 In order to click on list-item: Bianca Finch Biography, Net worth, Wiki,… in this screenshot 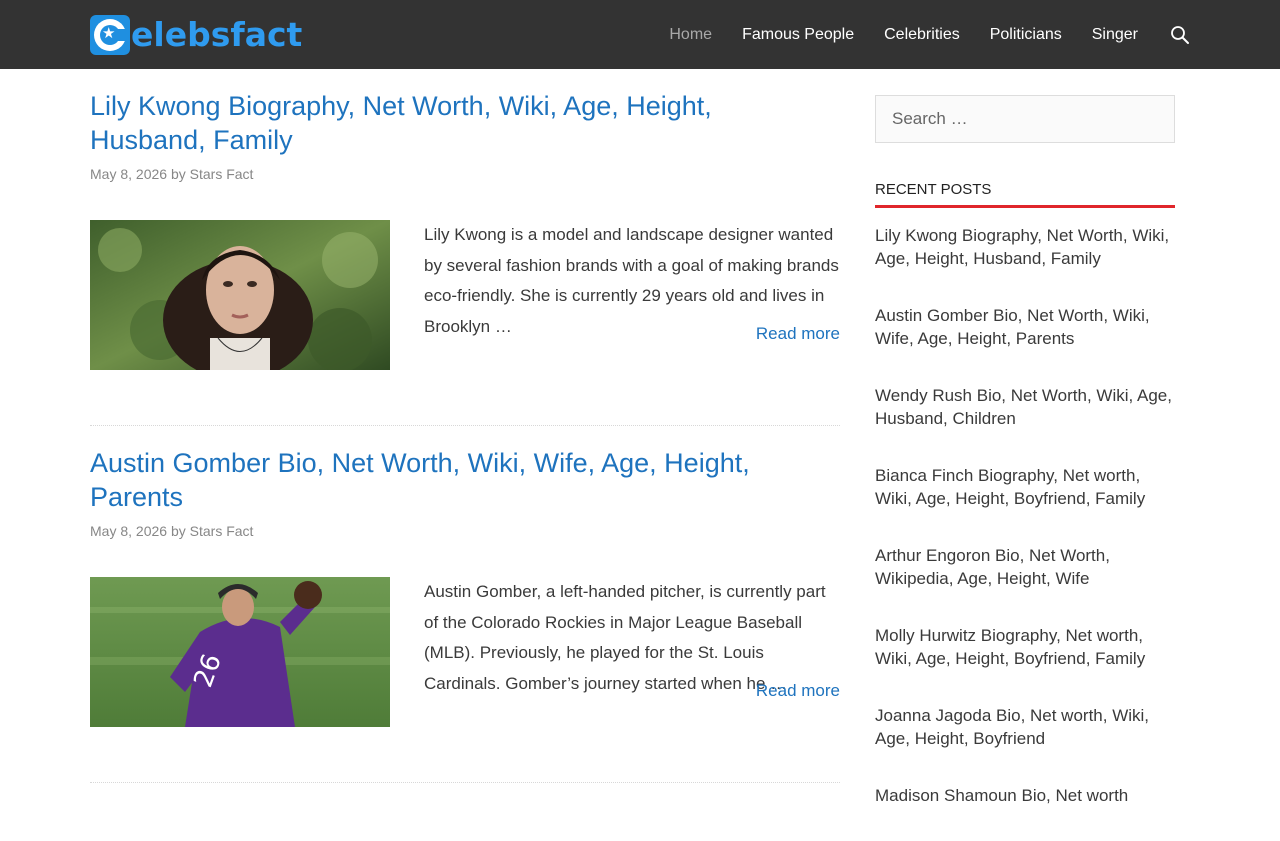, I will do `click(1025, 487)`.